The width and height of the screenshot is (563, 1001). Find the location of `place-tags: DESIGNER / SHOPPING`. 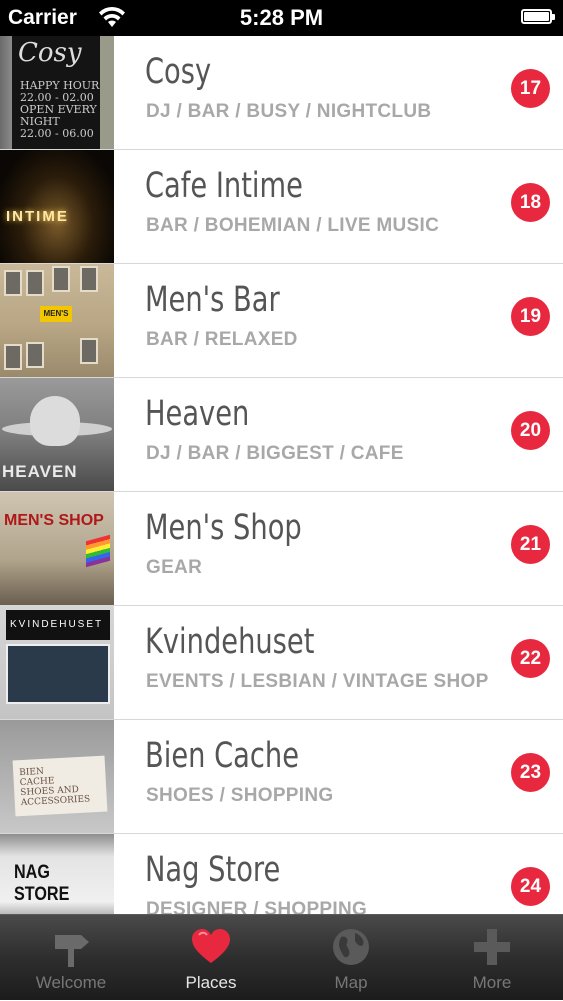

place-tags: DESIGNER / SHOPPING is located at coordinates (257, 906).